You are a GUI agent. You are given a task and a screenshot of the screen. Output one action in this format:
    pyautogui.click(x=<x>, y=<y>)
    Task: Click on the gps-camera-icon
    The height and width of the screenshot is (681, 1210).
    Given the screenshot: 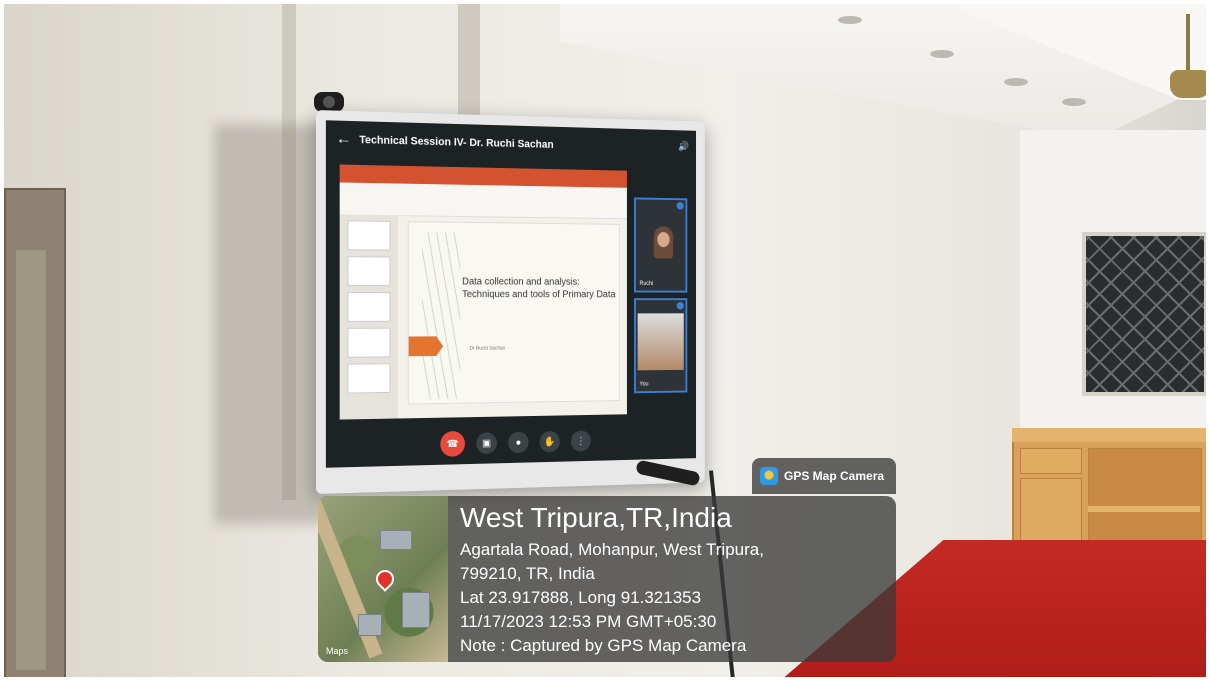 What is the action you would take?
    pyautogui.click(x=769, y=476)
    